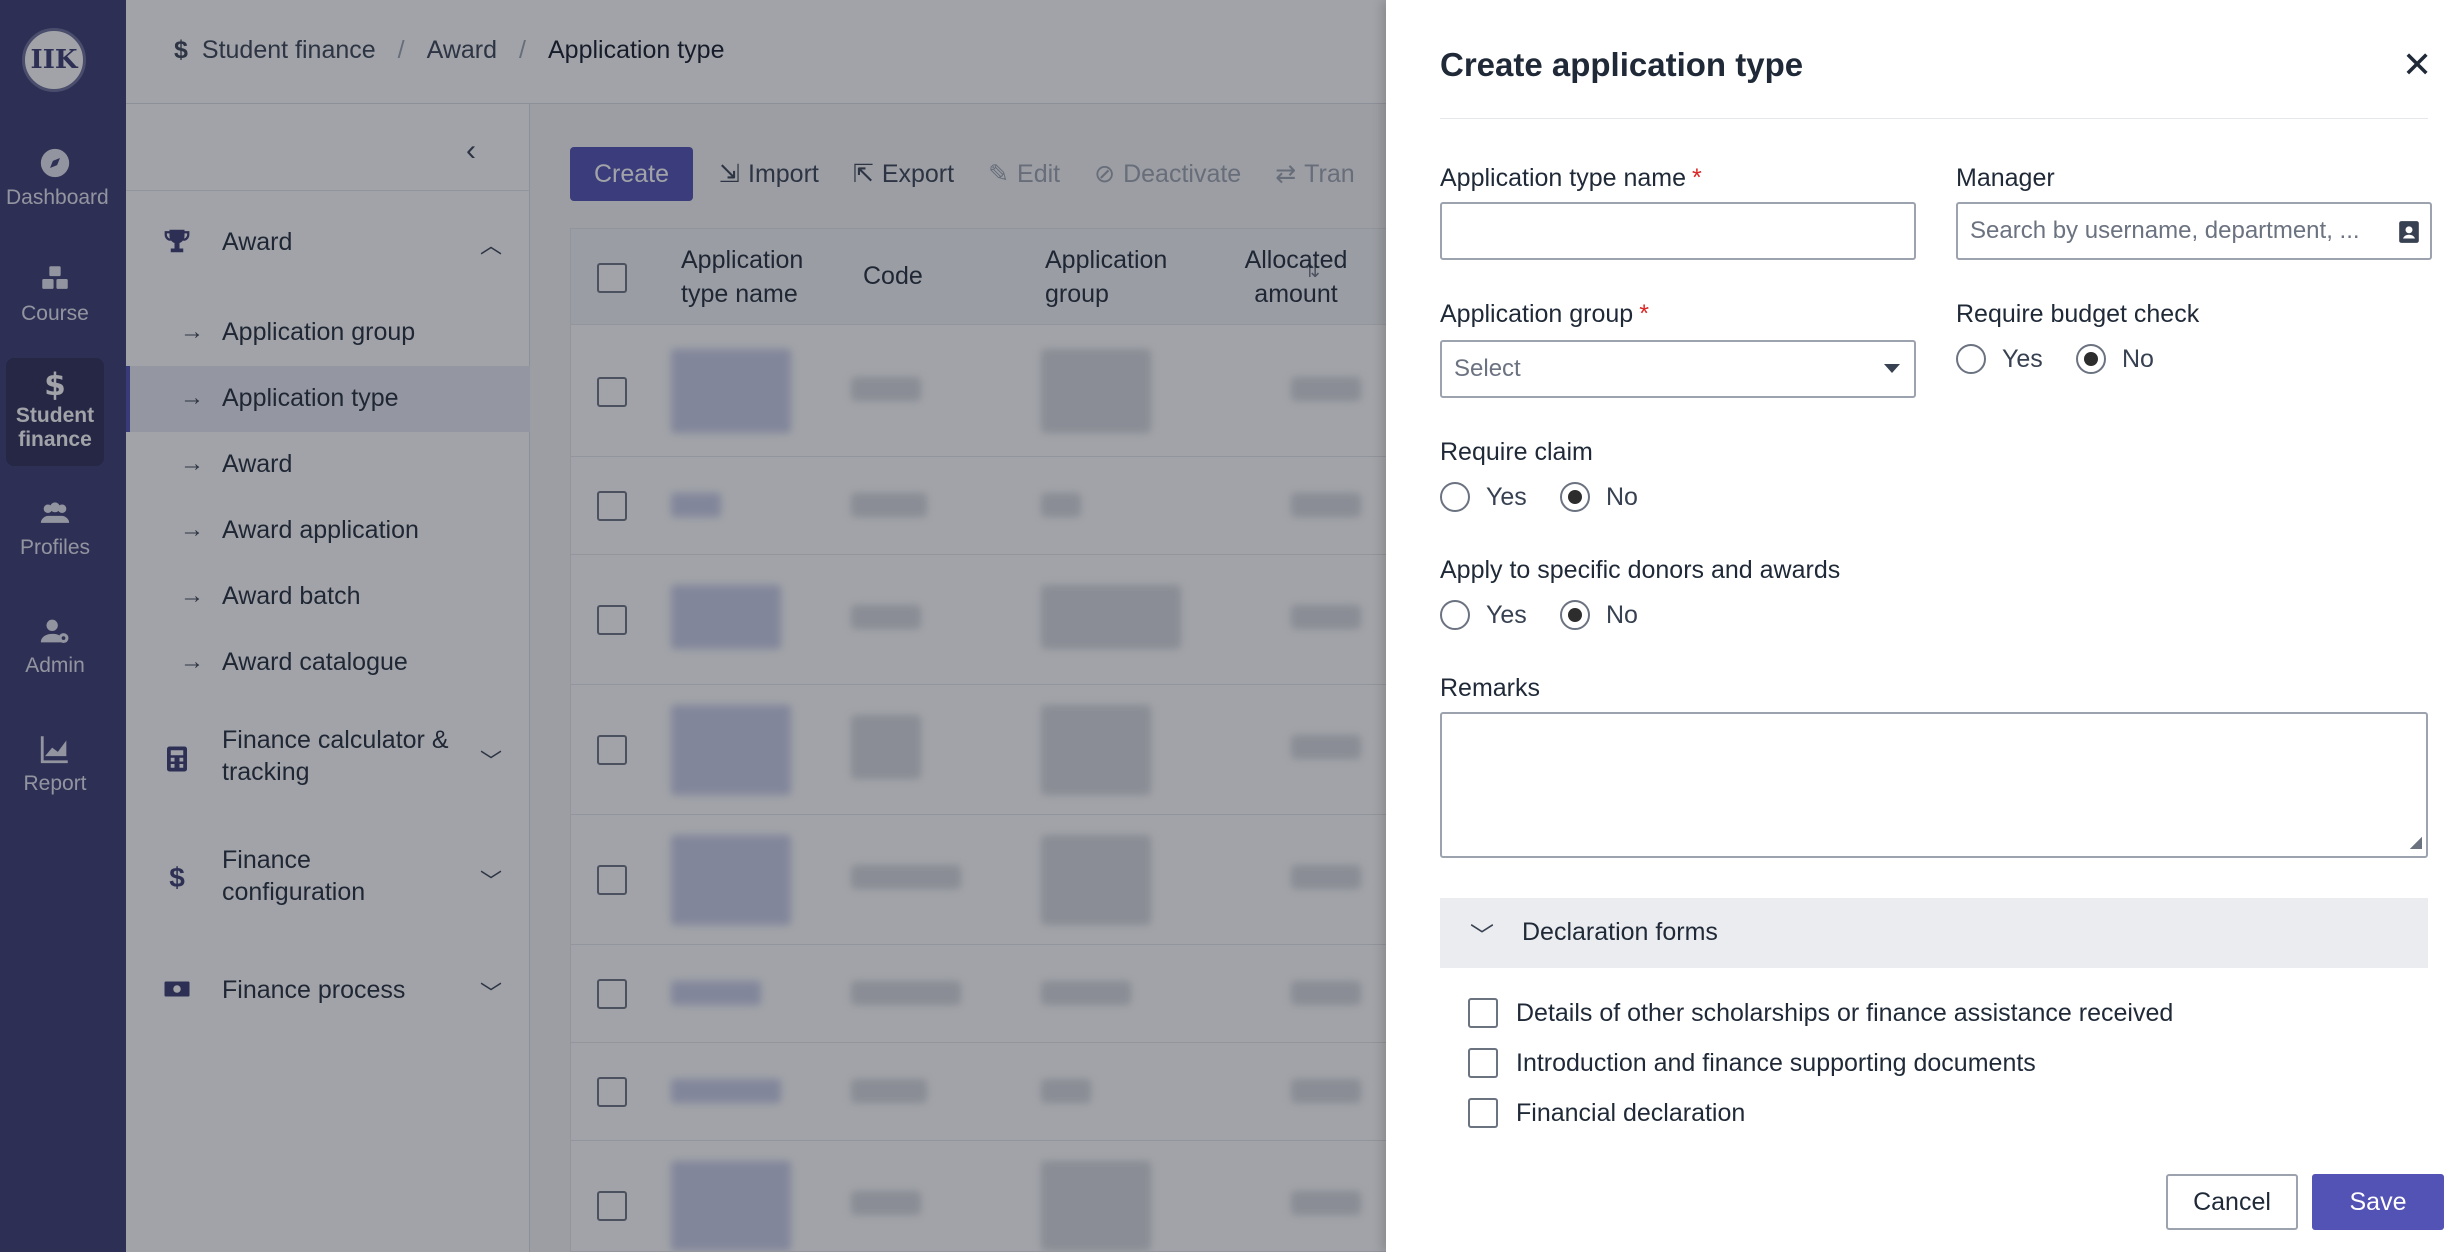  I want to click on save-button: Save, so click(2378, 1202).